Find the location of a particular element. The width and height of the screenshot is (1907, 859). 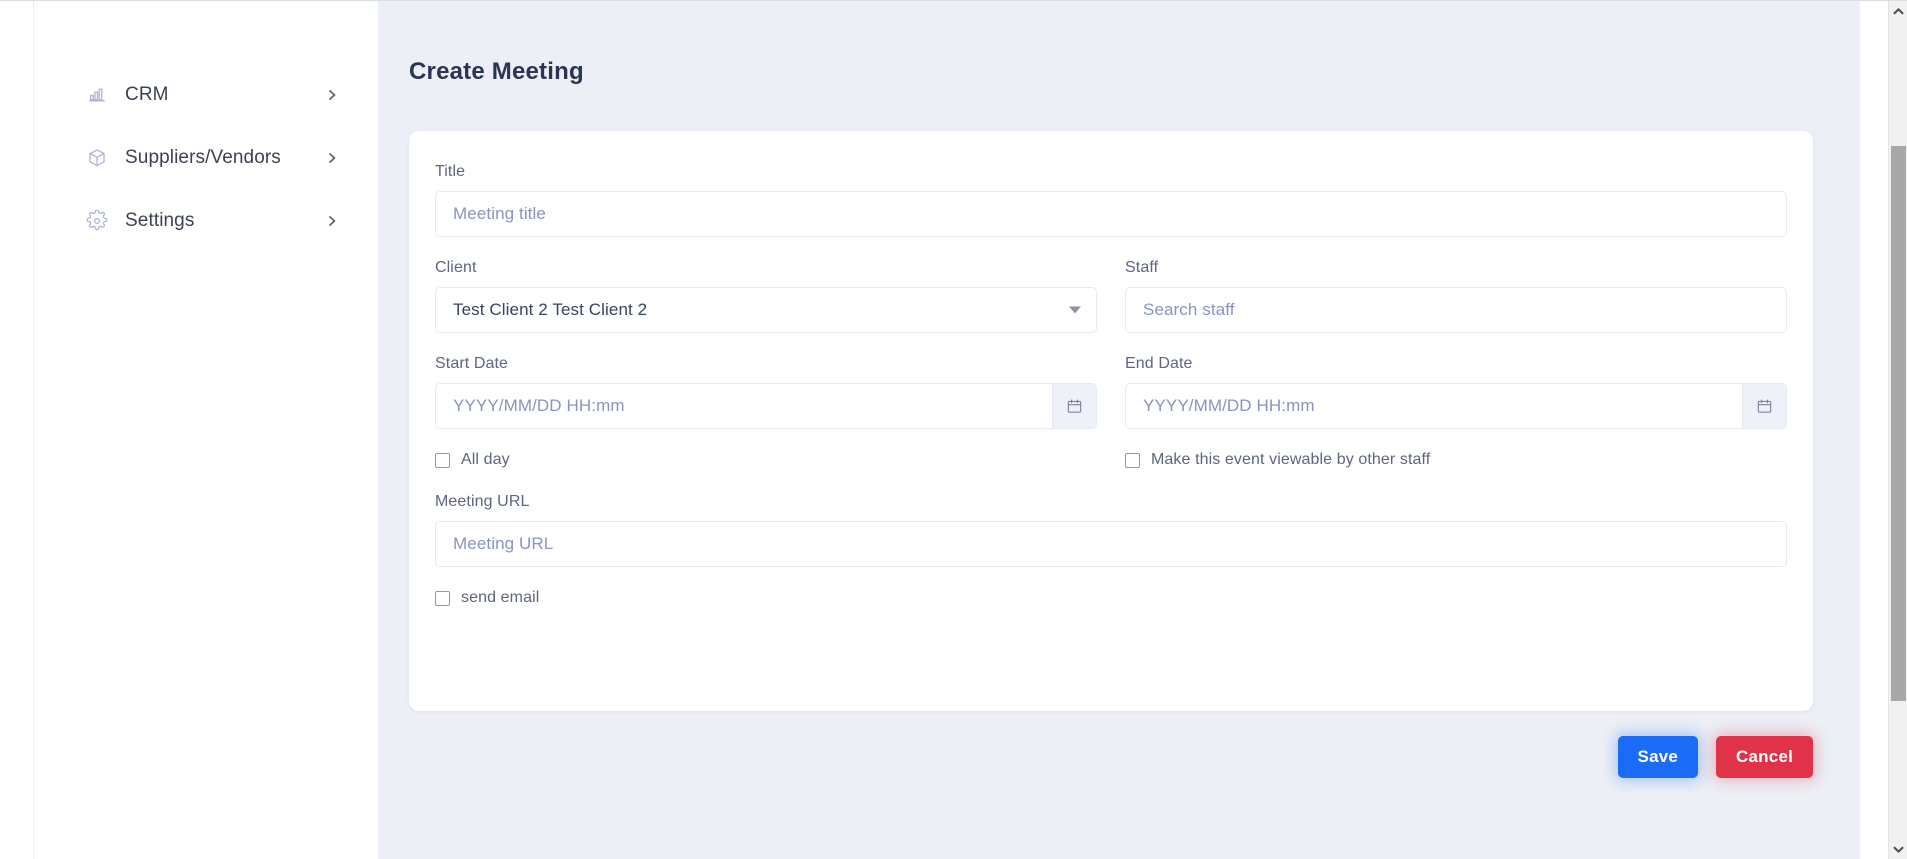

end-date-field-group: End Date is located at coordinates (1456, 392).